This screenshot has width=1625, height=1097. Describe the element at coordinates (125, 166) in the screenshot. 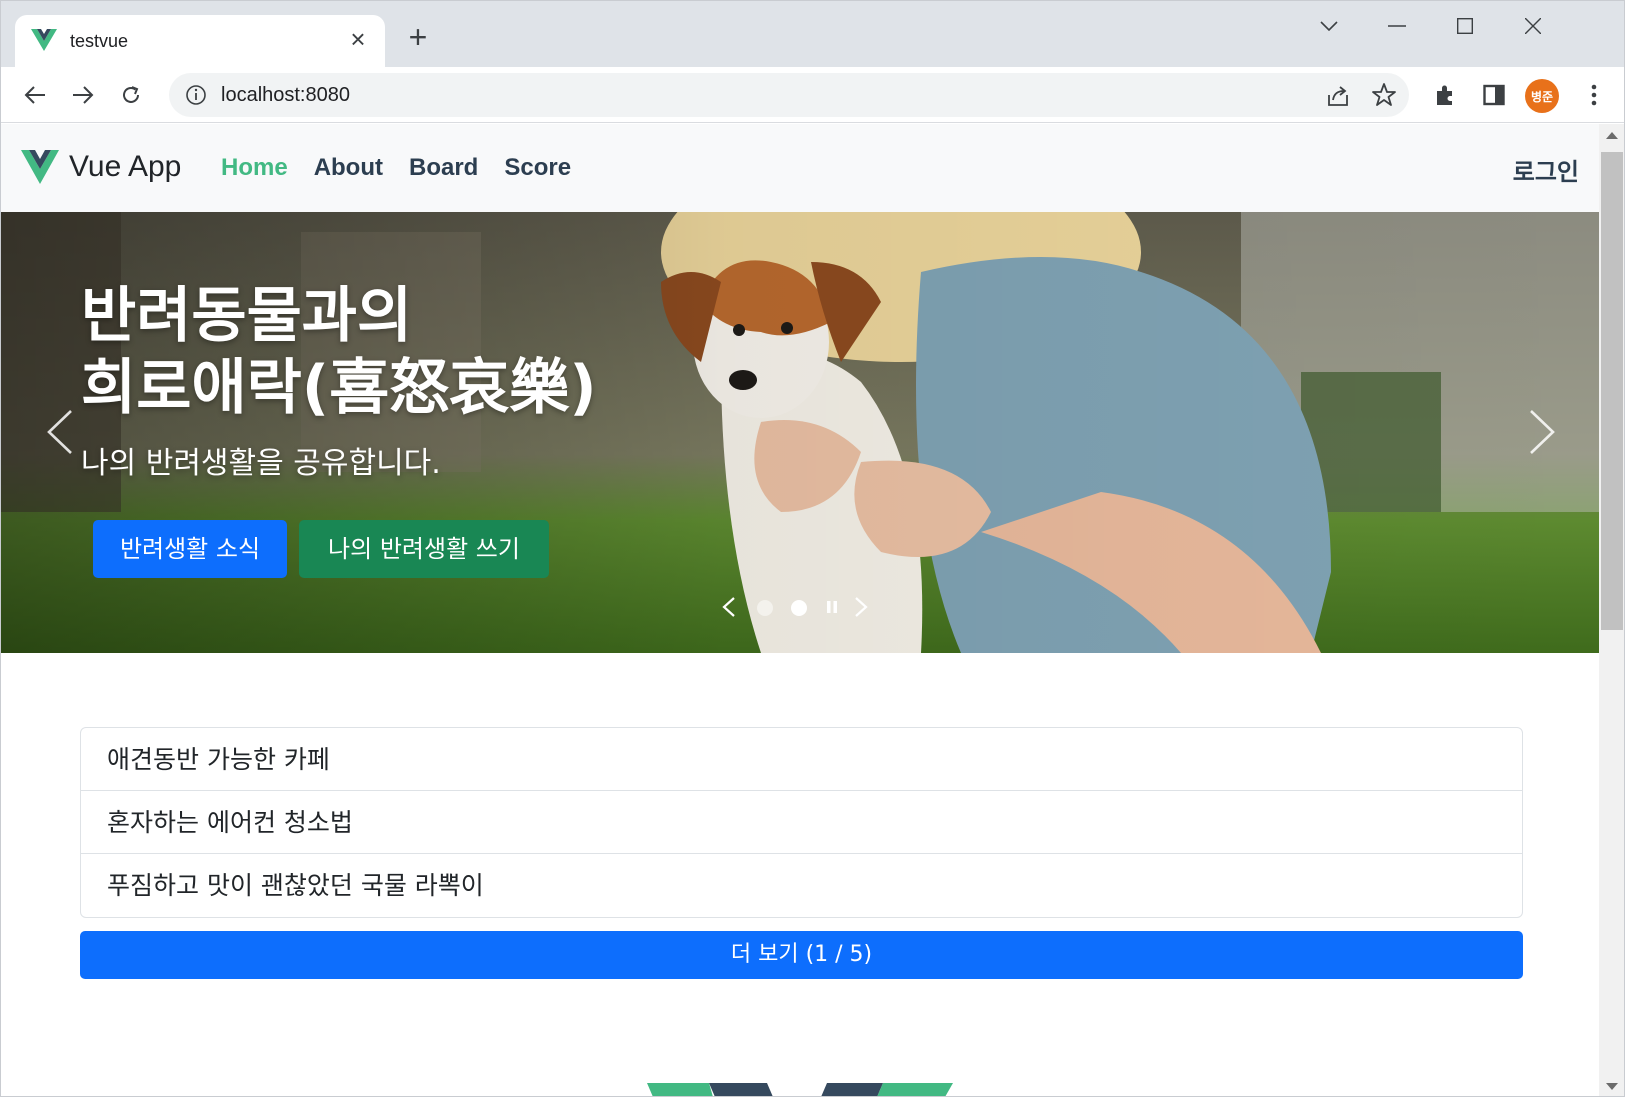

I see `brand-text: Vue App` at that location.